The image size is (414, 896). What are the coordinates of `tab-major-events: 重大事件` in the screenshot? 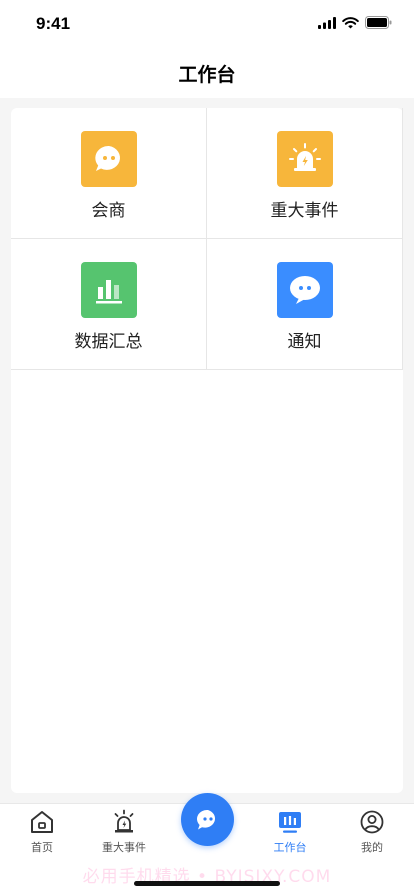 It's located at (124, 834).